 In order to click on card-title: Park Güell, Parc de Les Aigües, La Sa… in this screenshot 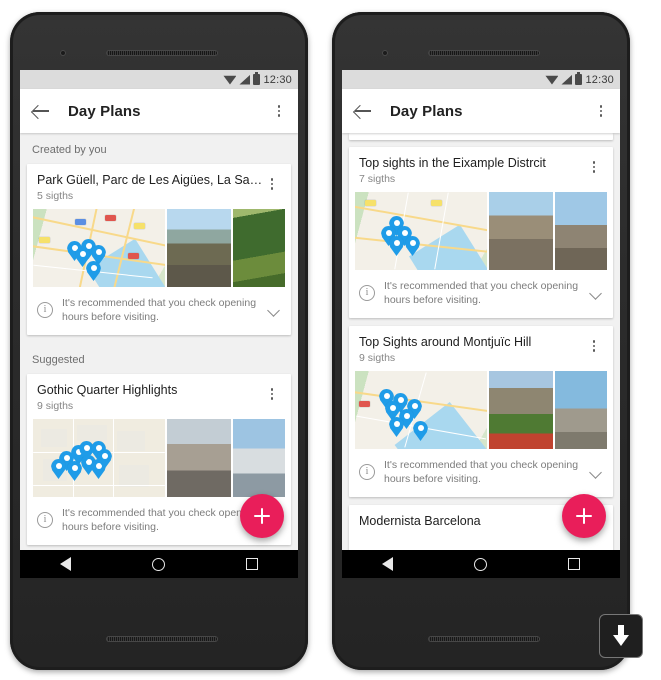, I will do `click(150, 180)`.